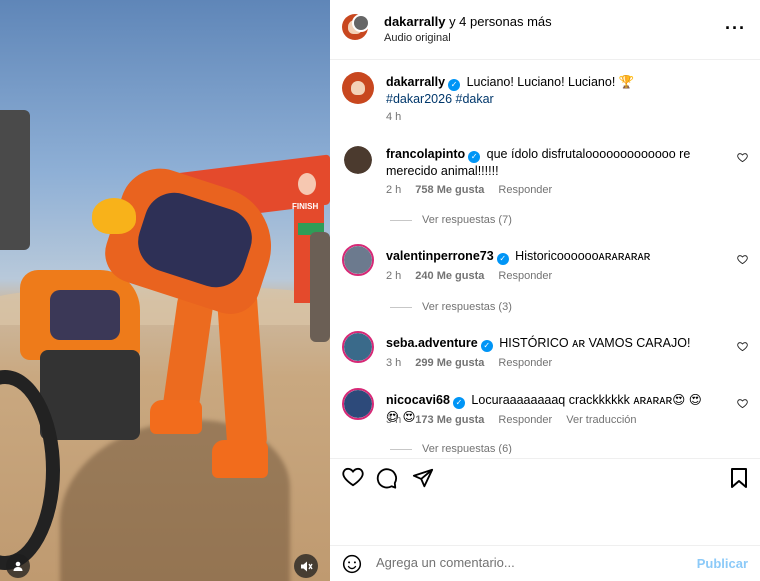 The height and width of the screenshot is (581, 760). Describe the element at coordinates (352, 566) in the screenshot. I see `emoji-icon` at that location.